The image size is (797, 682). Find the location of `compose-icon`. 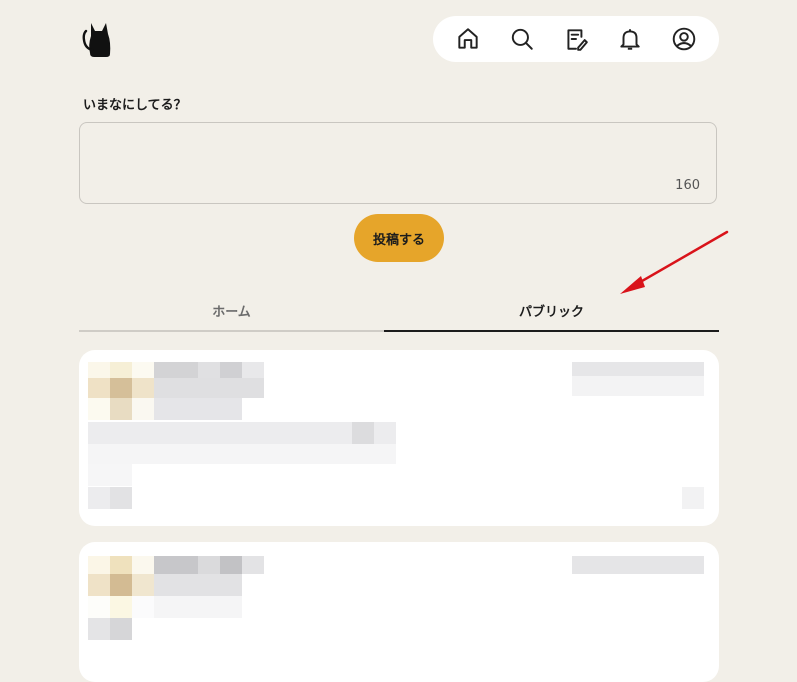

compose-icon is located at coordinates (576, 39).